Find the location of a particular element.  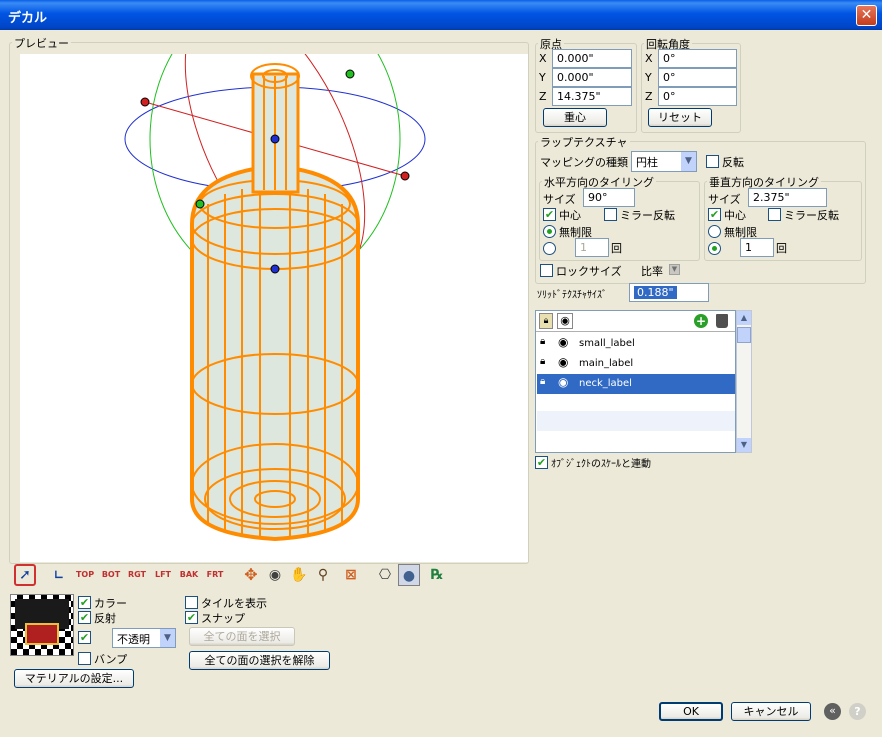

scroll-up-icon: ▲ is located at coordinates (744, 318).